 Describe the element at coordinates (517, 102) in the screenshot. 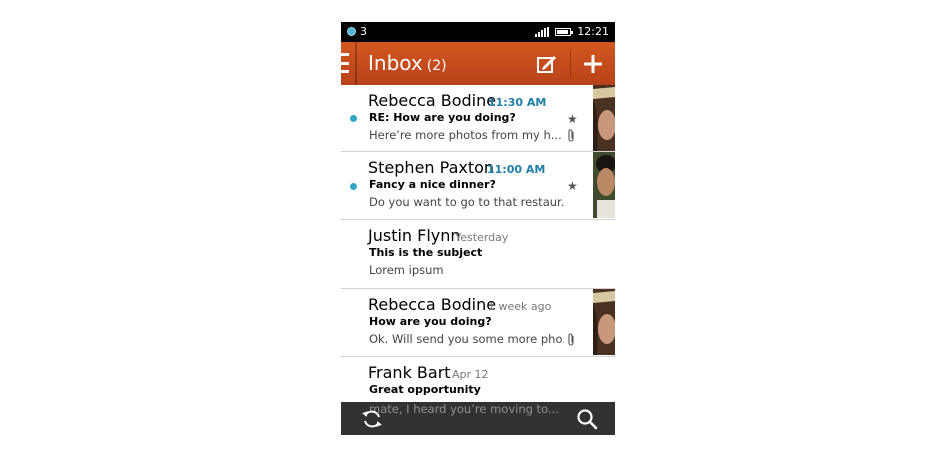

I see `message-time: 11:30 AM` at that location.